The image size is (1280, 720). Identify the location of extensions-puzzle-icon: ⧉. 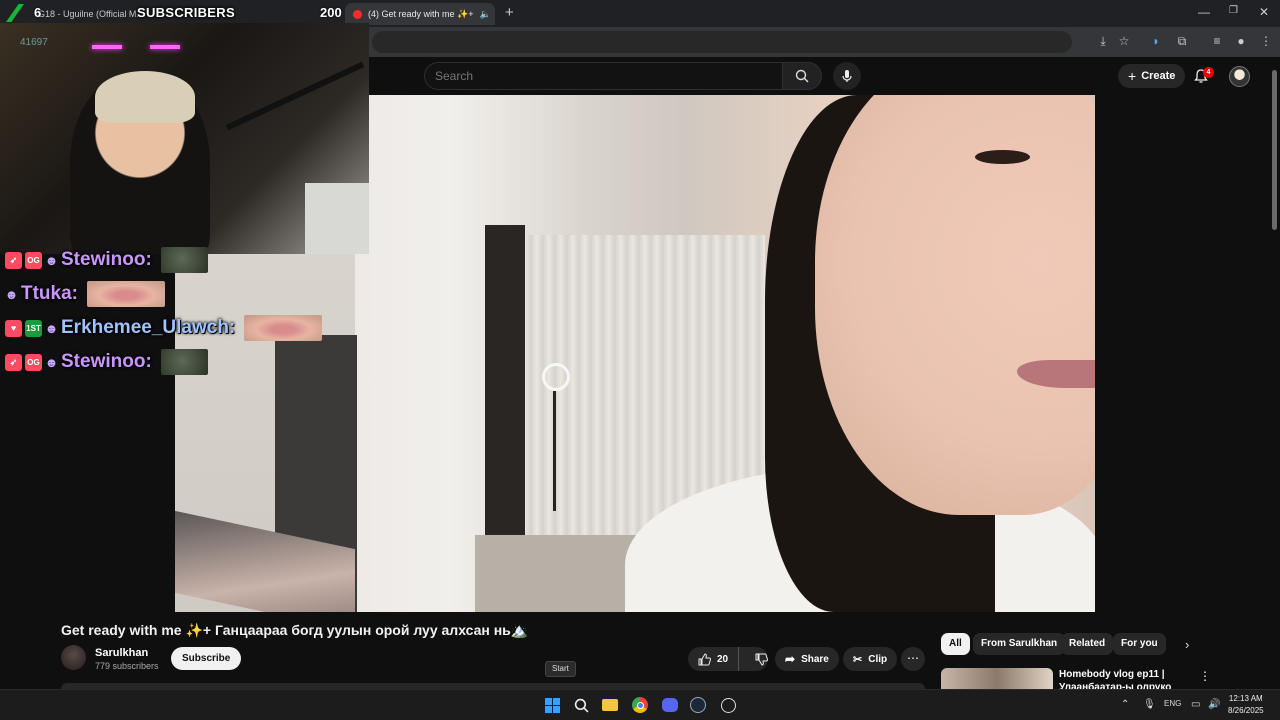
(1182, 41).